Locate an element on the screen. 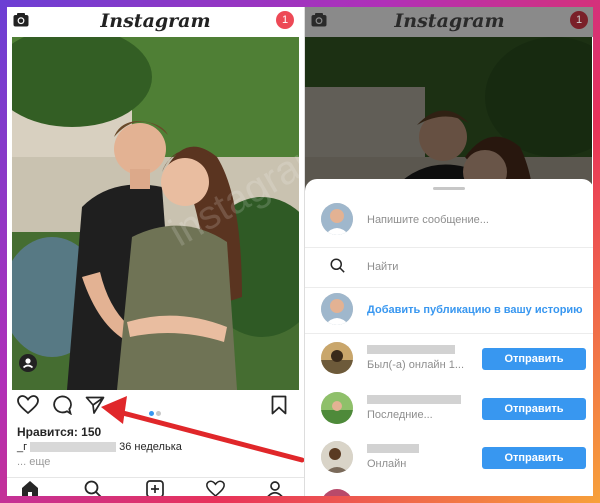 The height and width of the screenshot is (503, 600). bottom-navigation is located at coordinates (155, 486).